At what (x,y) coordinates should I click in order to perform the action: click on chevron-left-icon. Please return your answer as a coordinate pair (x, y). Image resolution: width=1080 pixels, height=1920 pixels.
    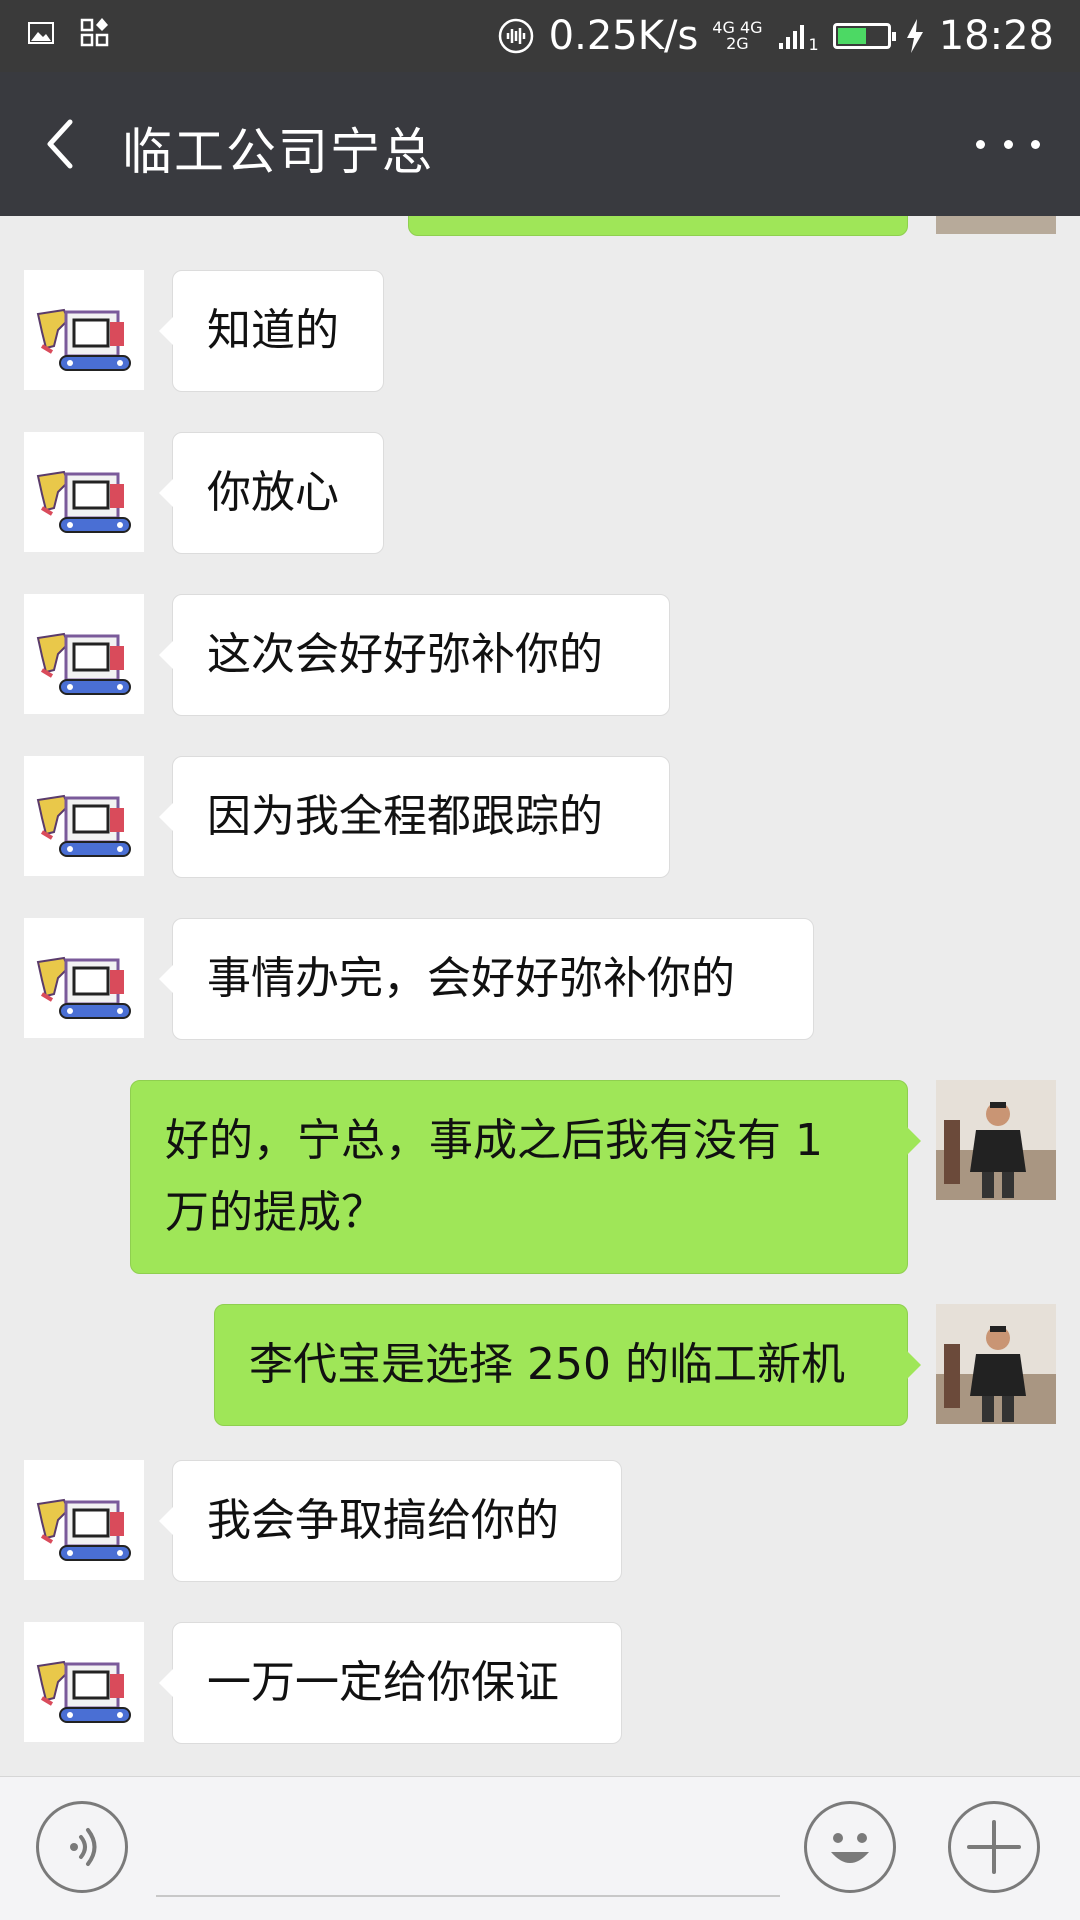
    Looking at the image, I should click on (64, 144).